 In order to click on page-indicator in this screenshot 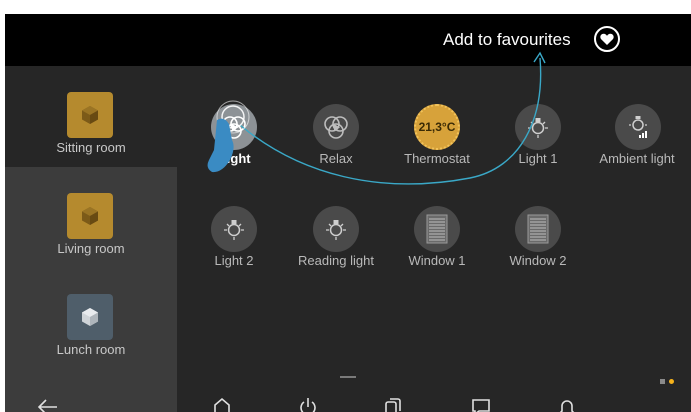, I will do `click(669, 380)`.